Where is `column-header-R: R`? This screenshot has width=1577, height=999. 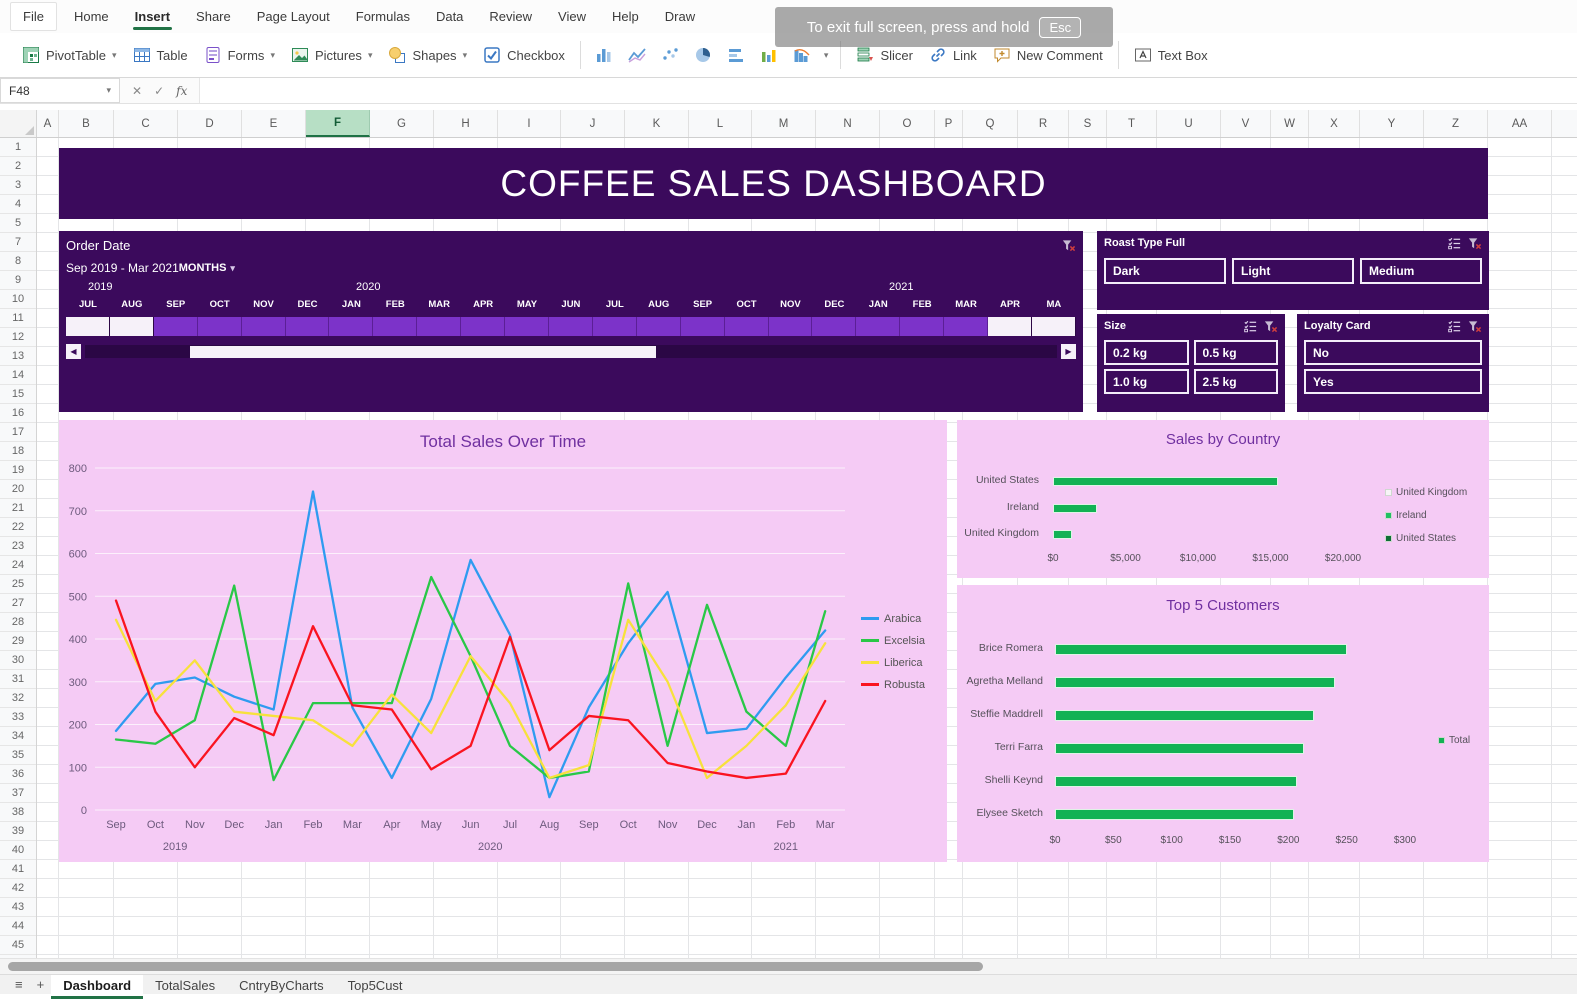 column-header-R: R is located at coordinates (1043, 123).